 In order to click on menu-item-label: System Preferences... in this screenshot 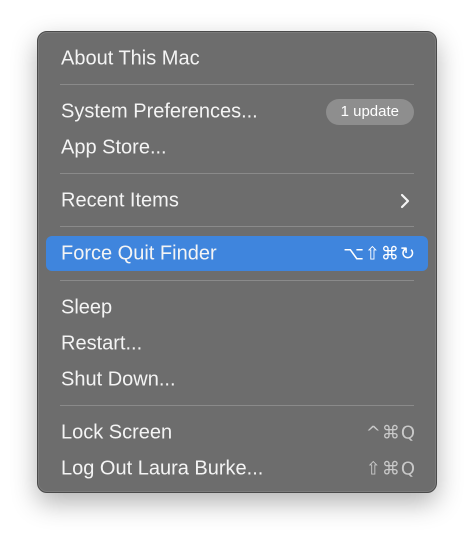, I will do `click(159, 111)`.